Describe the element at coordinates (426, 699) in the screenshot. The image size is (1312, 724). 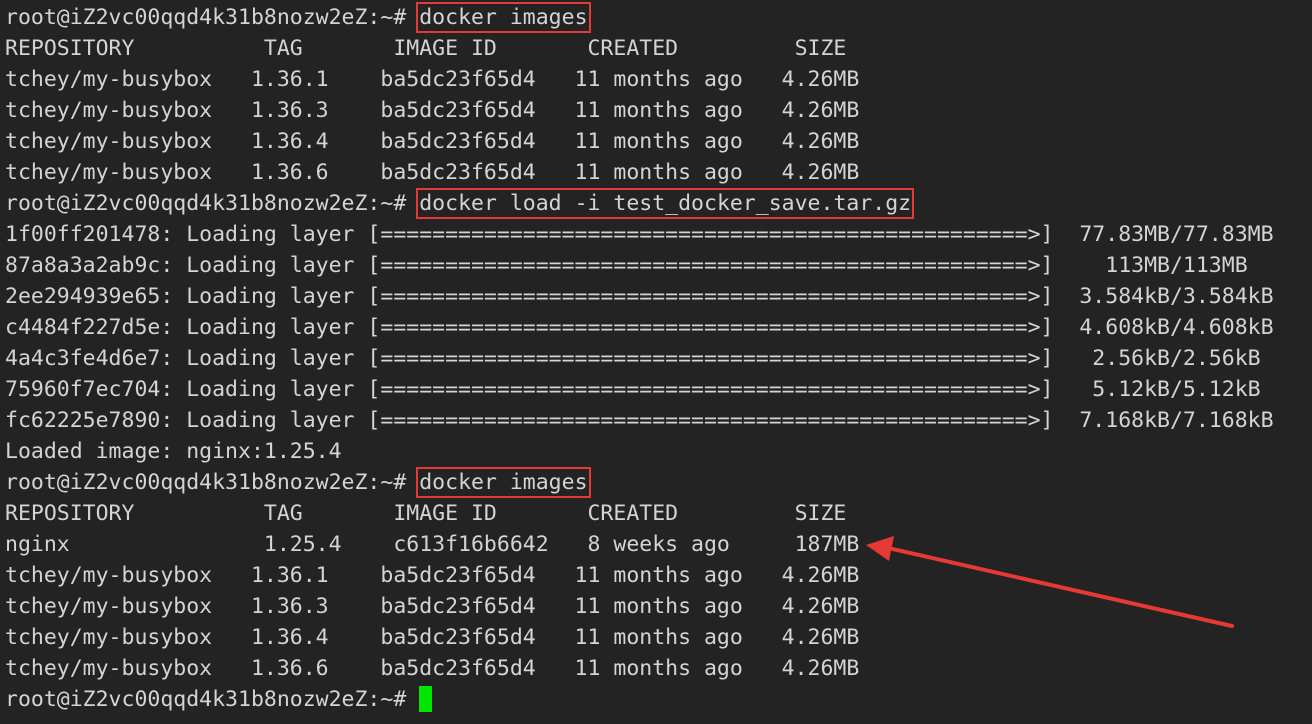
I see `text-cursor` at that location.